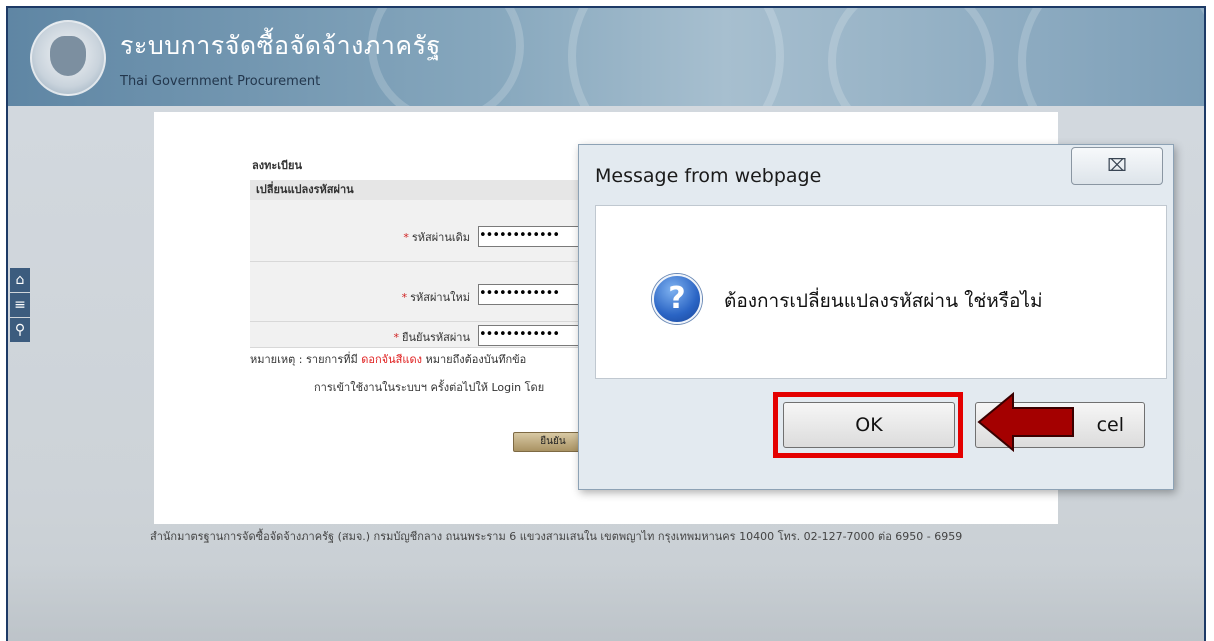 This screenshot has width=1214, height=641. I want to click on search-icon: ⚲, so click(20, 330).